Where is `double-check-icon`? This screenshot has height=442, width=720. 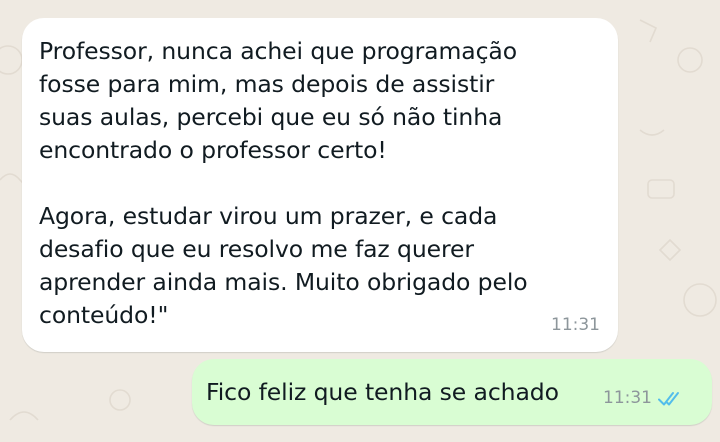
double-check-icon is located at coordinates (671, 399).